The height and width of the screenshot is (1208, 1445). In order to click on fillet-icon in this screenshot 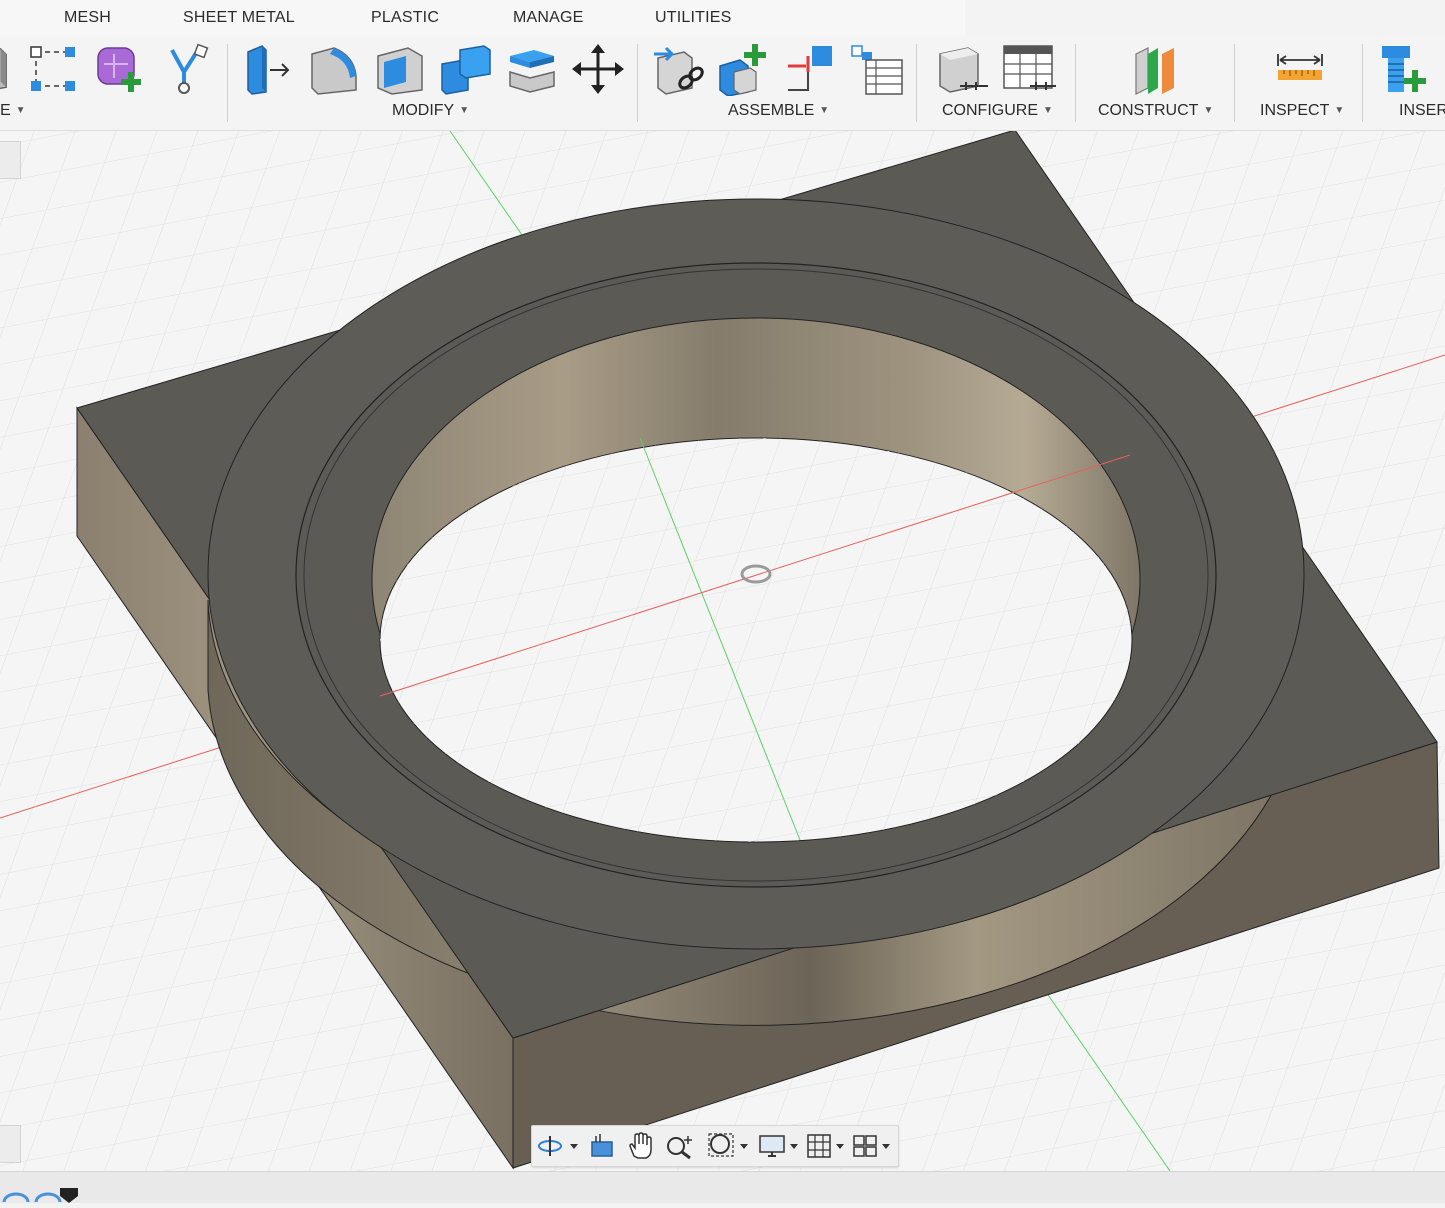, I will do `click(334, 69)`.